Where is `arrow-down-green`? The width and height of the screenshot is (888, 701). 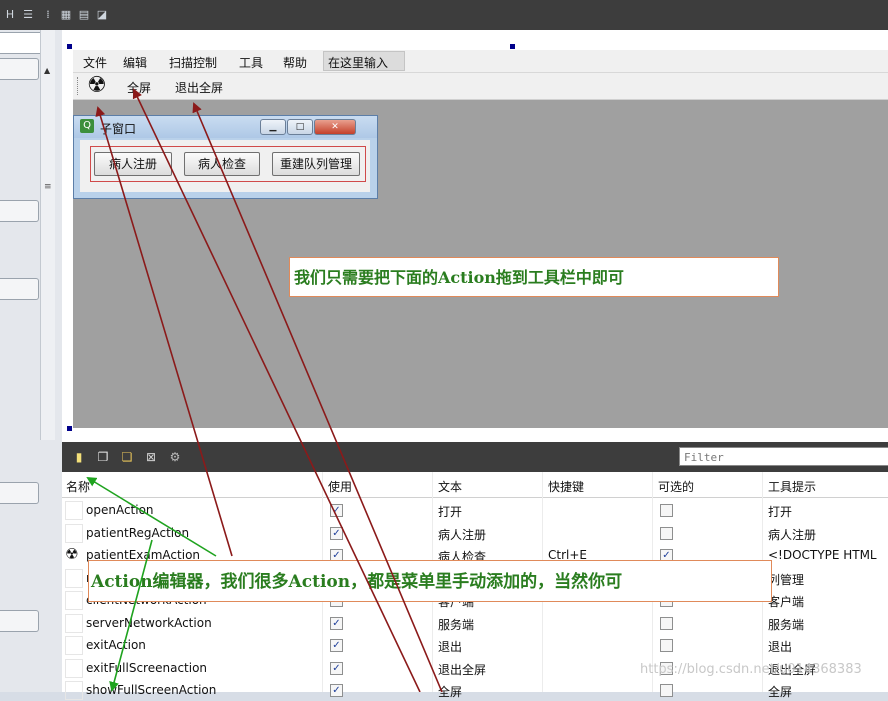 arrow-down-green is located at coordinates (131, 615).